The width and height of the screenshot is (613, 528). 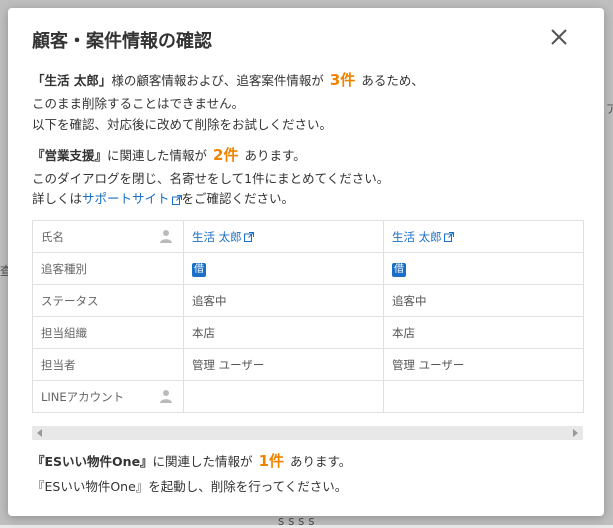 I want to click on row-label: LINEアカウント, so click(x=108, y=396).